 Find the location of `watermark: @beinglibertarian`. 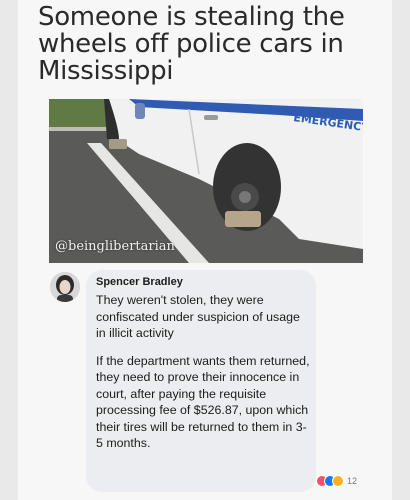

watermark: @beinglibertarian is located at coordinates (115, 246).